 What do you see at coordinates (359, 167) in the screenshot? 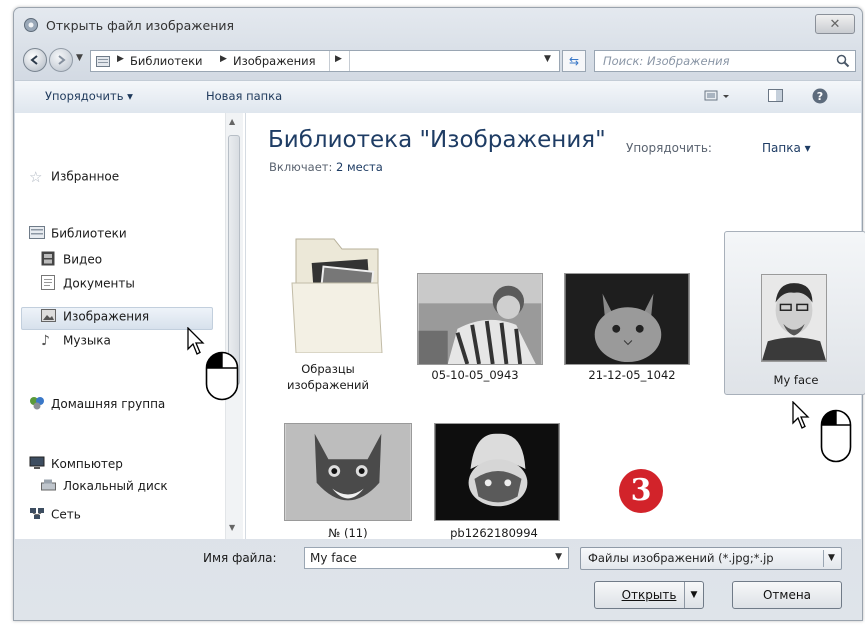
I see `includes-locations-link: 2 места` at bounding box center [359, 167].